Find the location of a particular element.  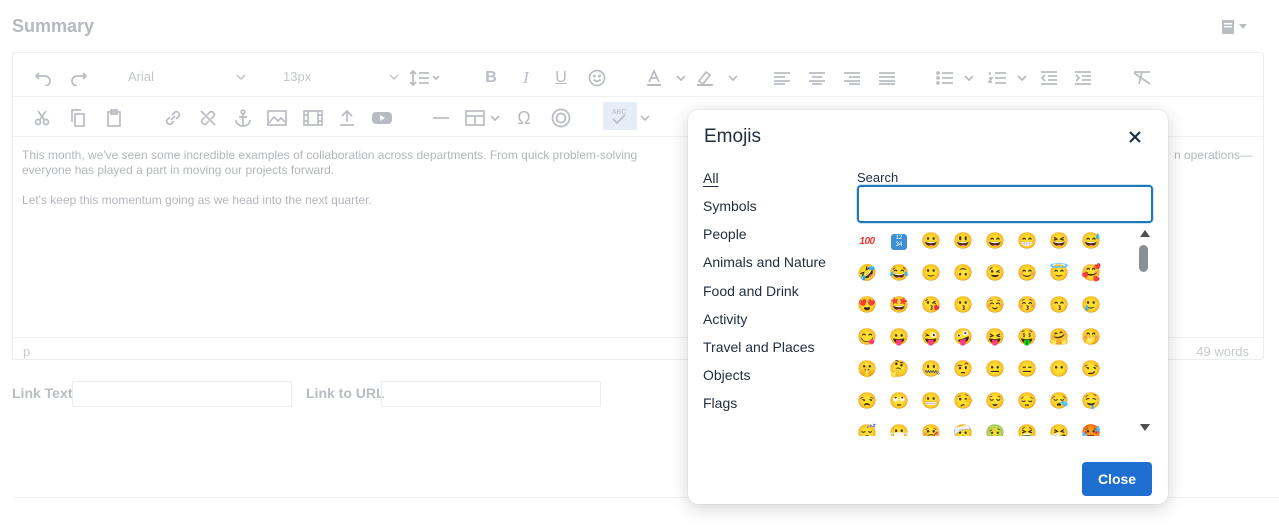

bold-button: B is located at coordinates (491, 78).